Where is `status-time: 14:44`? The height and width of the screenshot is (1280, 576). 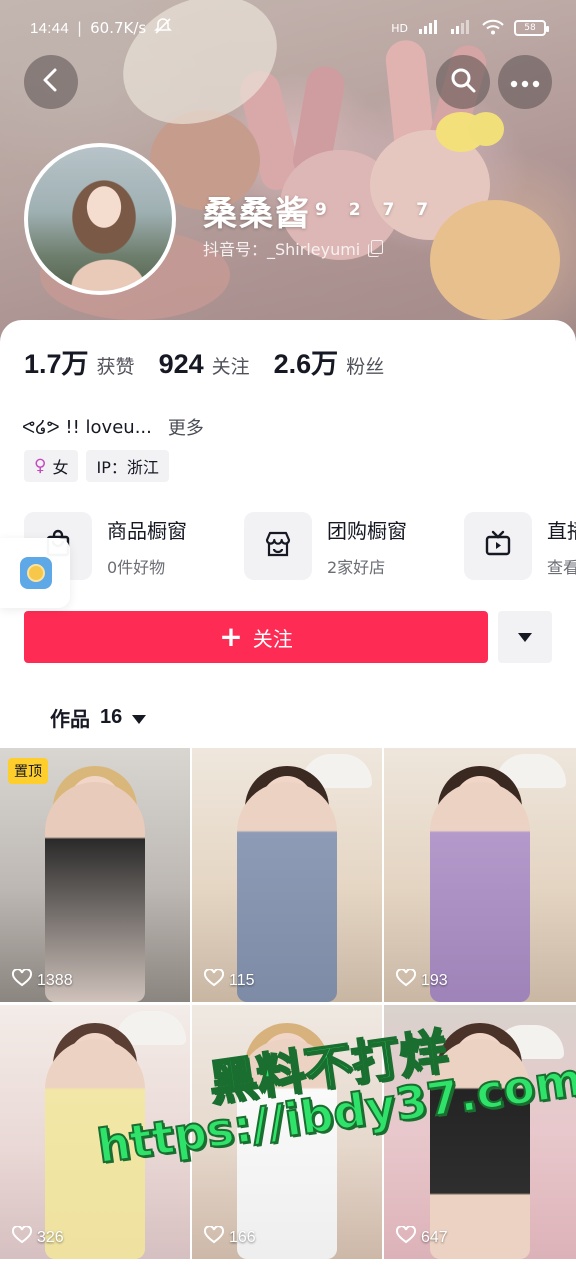 status-time: 14:44 is located at coordinates (50, 28).